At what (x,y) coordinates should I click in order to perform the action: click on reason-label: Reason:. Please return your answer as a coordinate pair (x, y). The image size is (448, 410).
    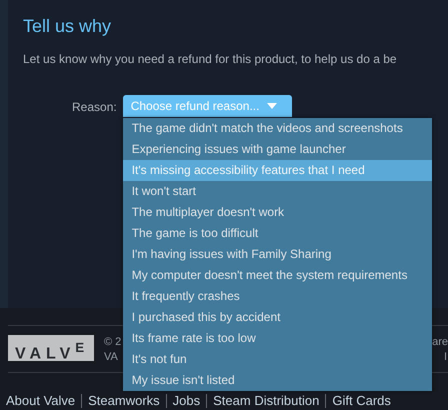
    Looking at the image, I should click on (94, 107).